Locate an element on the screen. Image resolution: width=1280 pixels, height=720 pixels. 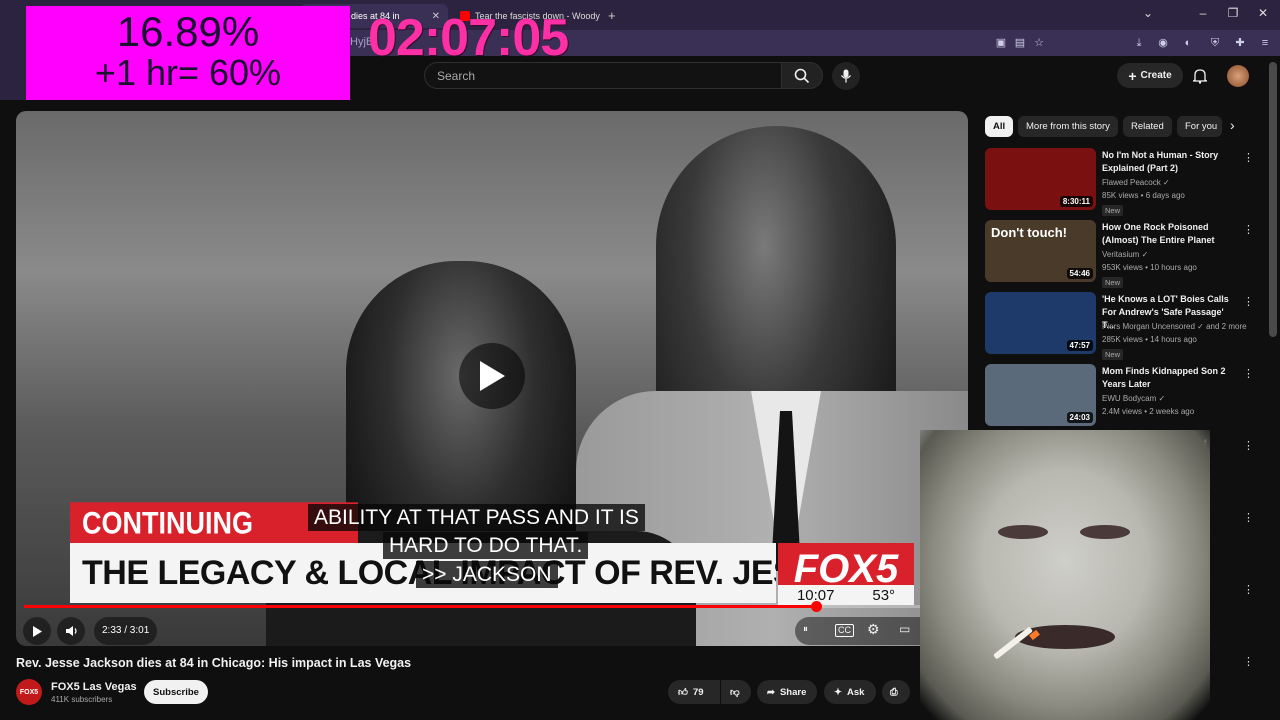
subscribe-button: Subscribe is located at coordinates (176, 692).